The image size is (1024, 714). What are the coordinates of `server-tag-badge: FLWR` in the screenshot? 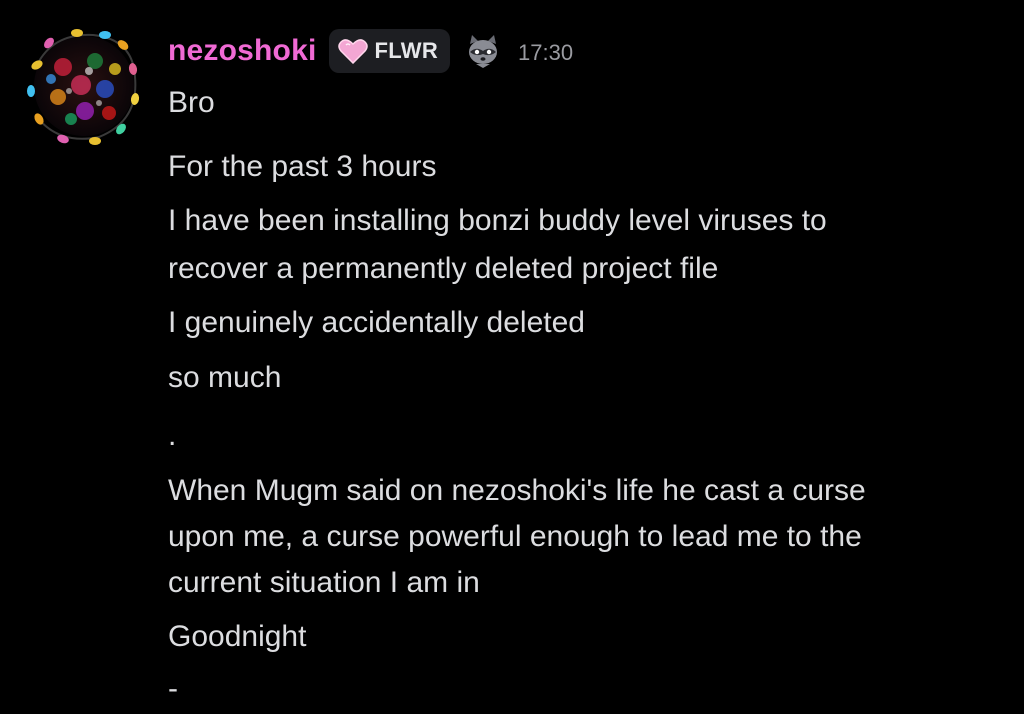 It's located at (389, 51).